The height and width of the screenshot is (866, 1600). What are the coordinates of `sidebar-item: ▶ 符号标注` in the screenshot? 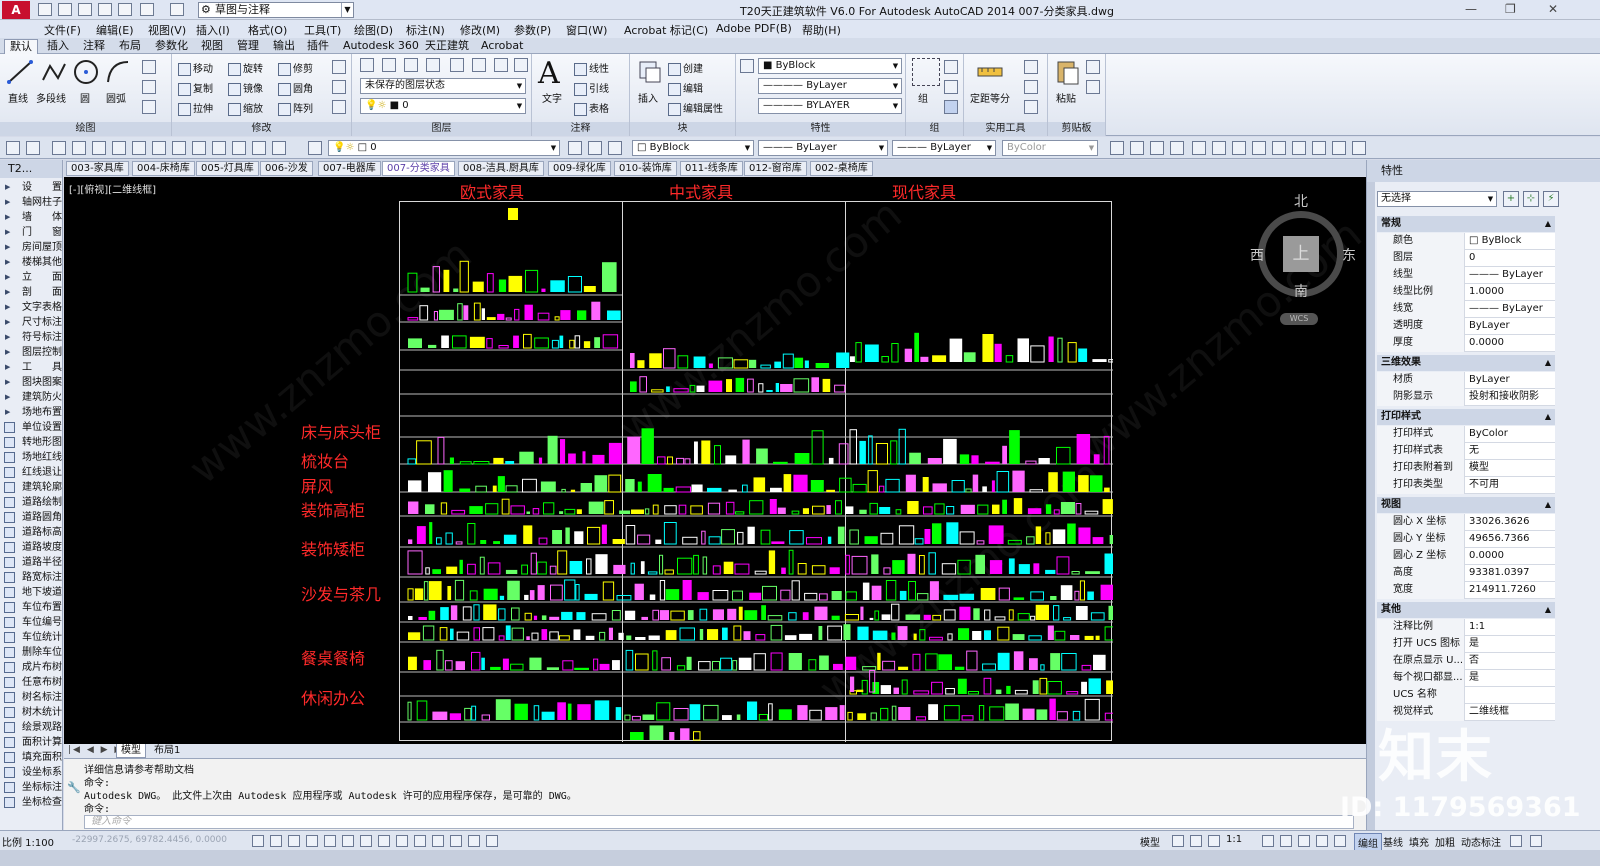 It's located at (31, 337).